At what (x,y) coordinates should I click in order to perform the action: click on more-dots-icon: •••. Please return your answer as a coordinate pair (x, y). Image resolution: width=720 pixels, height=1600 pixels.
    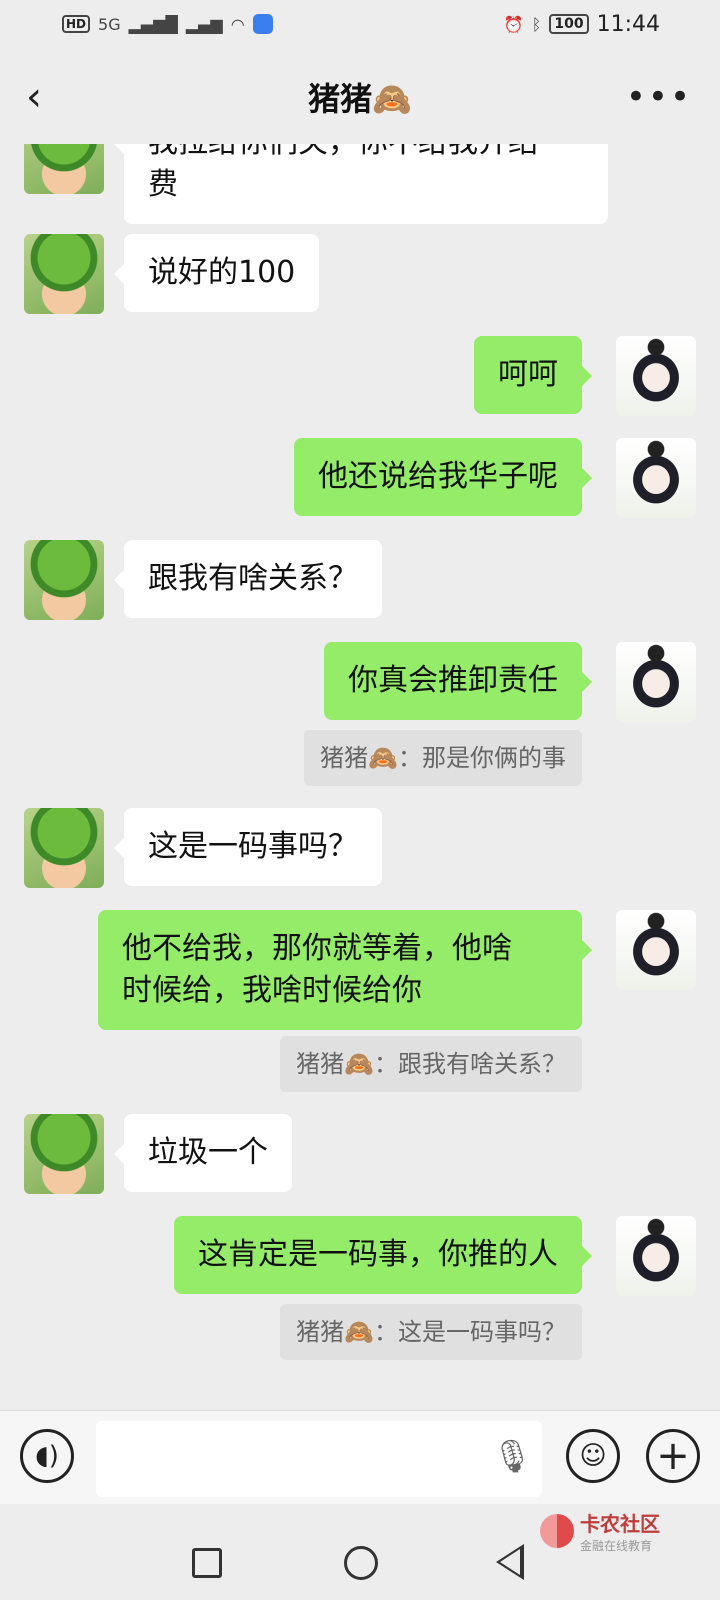
    Looking at the image, I should click on (659, 97).